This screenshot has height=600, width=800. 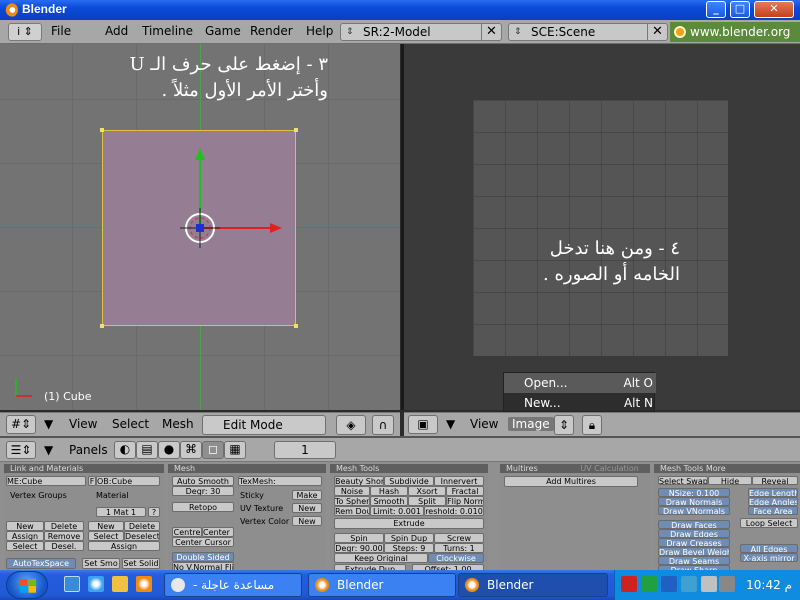 I want to click on menu-render: Render, so click(x=271, y=31).